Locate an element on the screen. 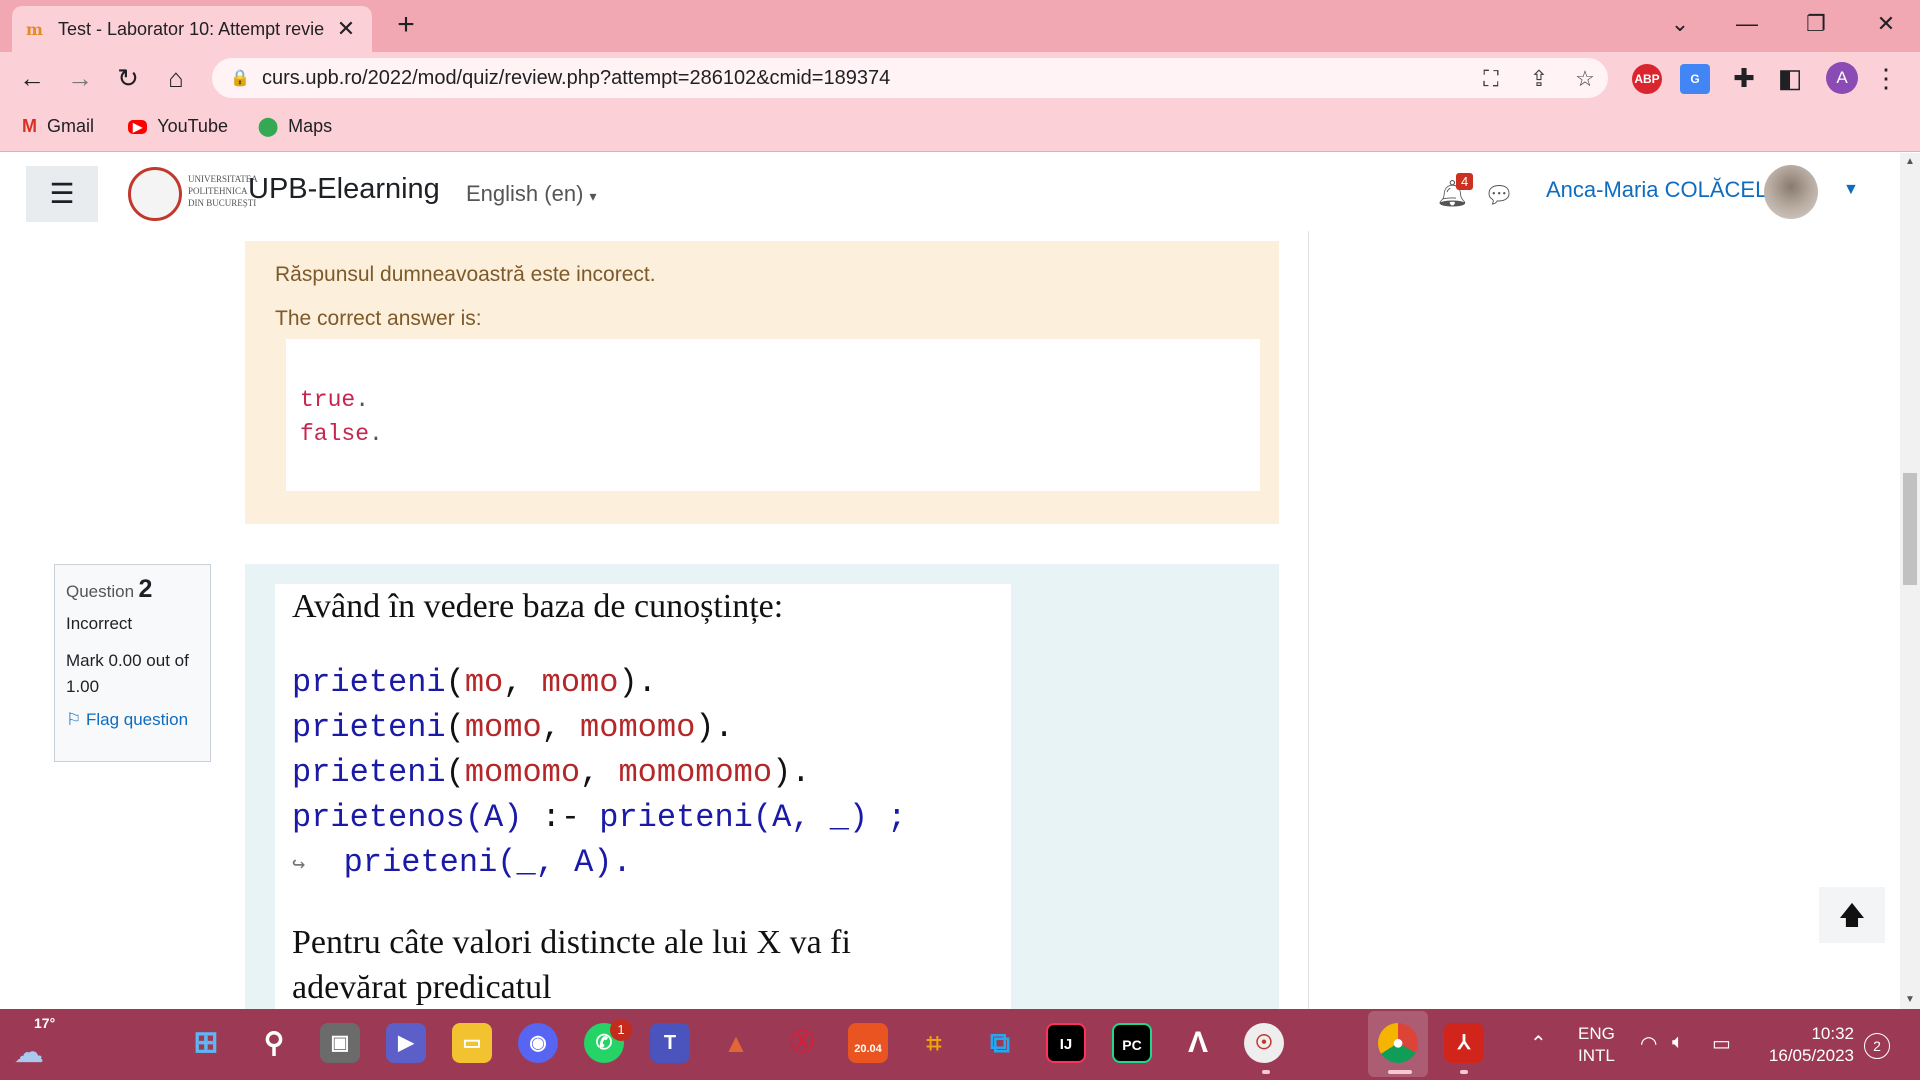 The image size is (1920, 1080). acrobat-icon: ⅄ is located at coordinates (1464, 1043).